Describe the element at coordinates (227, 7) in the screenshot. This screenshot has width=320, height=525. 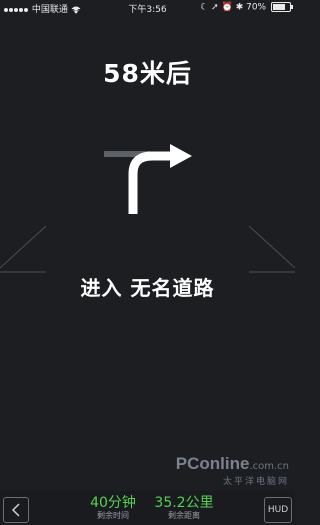
I see `alarm-icon: ⏰` at that location.